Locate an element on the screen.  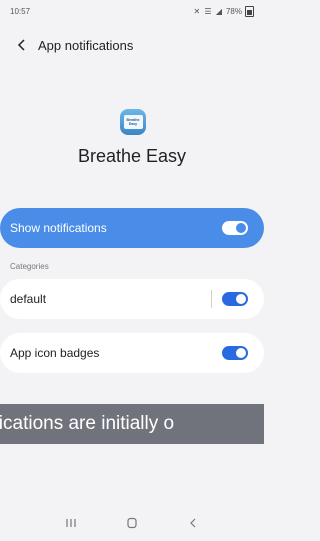
app-icon-badges-row: App icon badges is located at coordinates (132, 353).